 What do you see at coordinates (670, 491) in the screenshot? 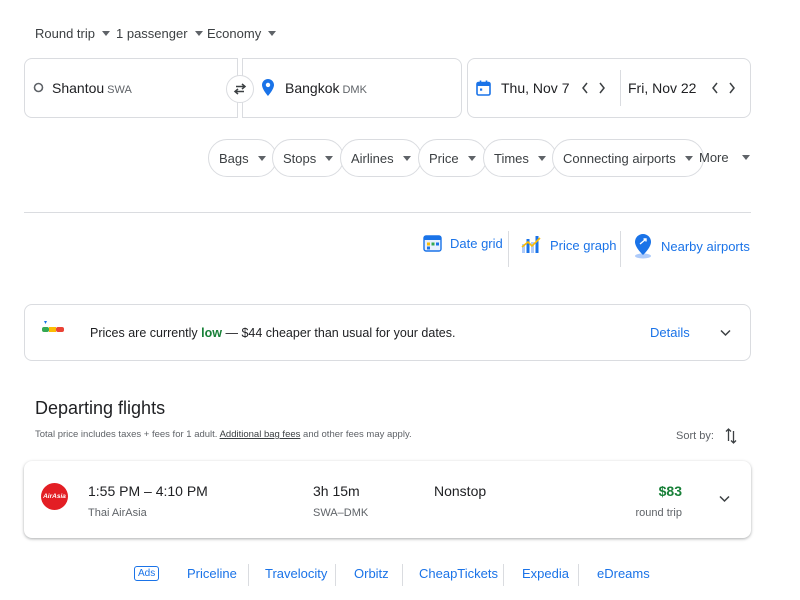
I see `flight-price: $83` at bounding box center [670, 491].